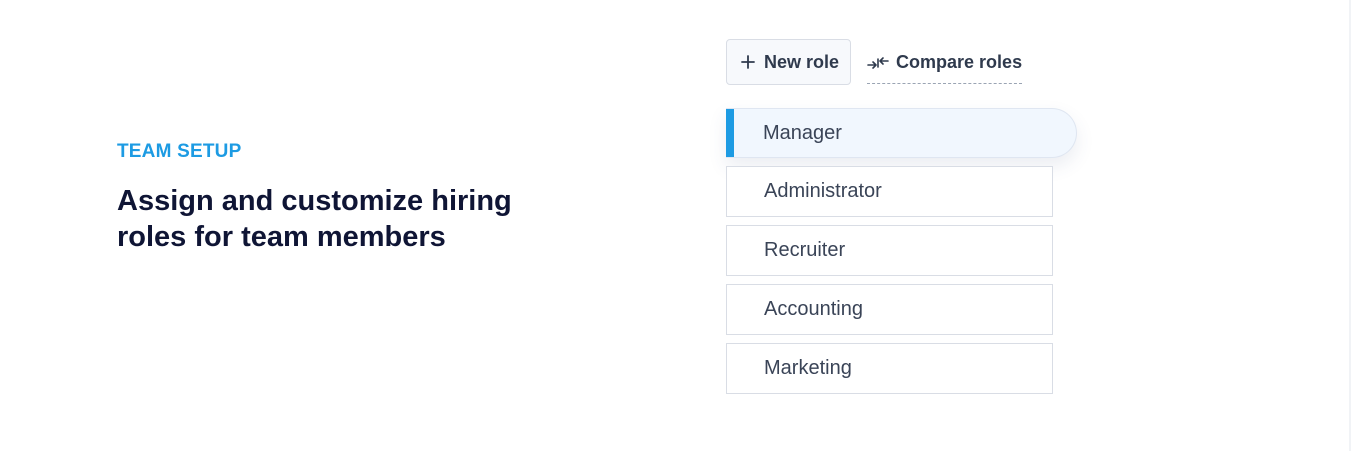 This screenshot has width=1351, height=451. I want to click on section-eyebrow: TEAM SETUP, so click(179, 151).